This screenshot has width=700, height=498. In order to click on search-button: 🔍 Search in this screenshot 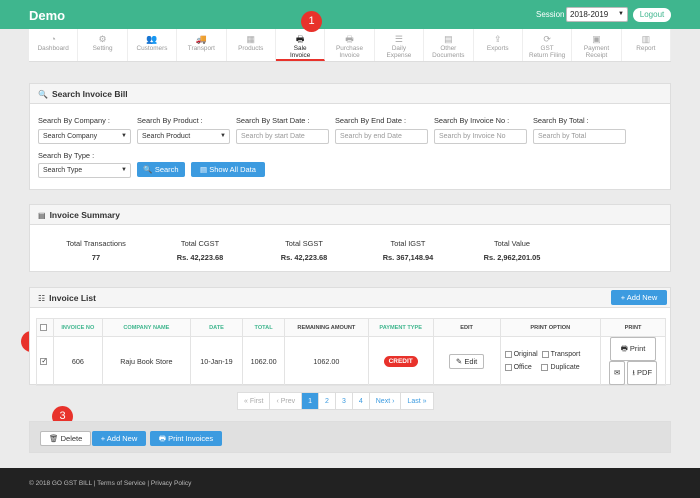, I will do `click(161, 169)`.